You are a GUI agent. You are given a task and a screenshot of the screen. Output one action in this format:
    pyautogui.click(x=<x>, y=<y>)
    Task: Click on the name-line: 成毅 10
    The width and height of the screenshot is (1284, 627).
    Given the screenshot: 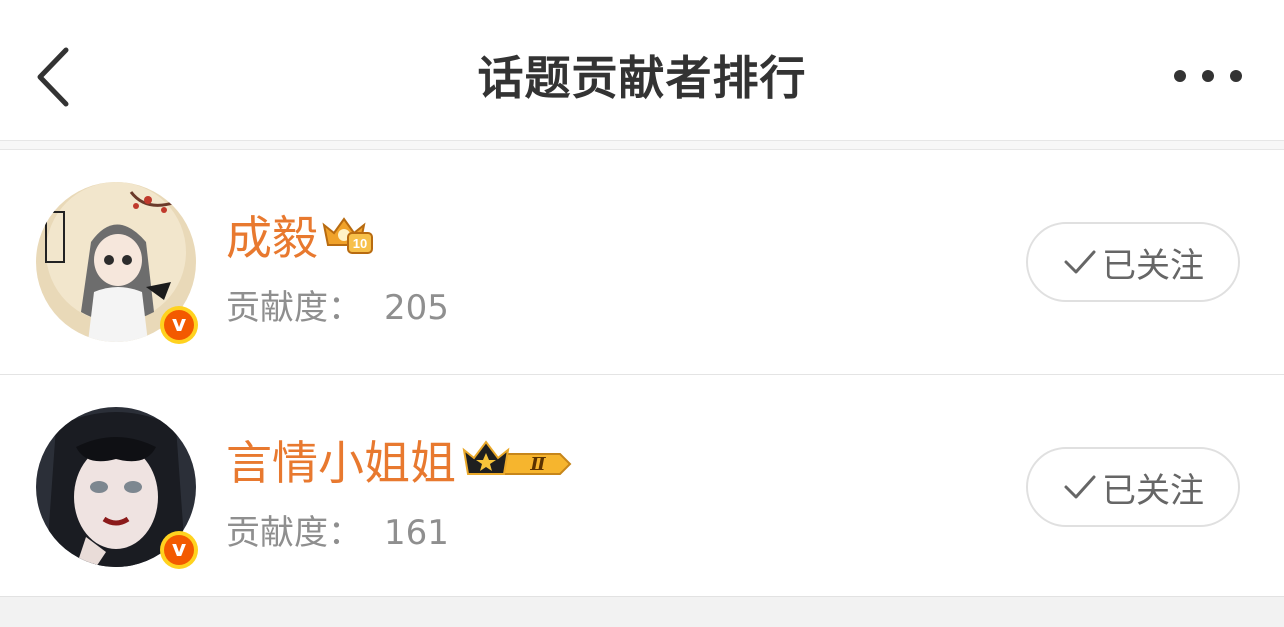 What is the action you would take?
    pyautogui.click(x=301, y=235)
    